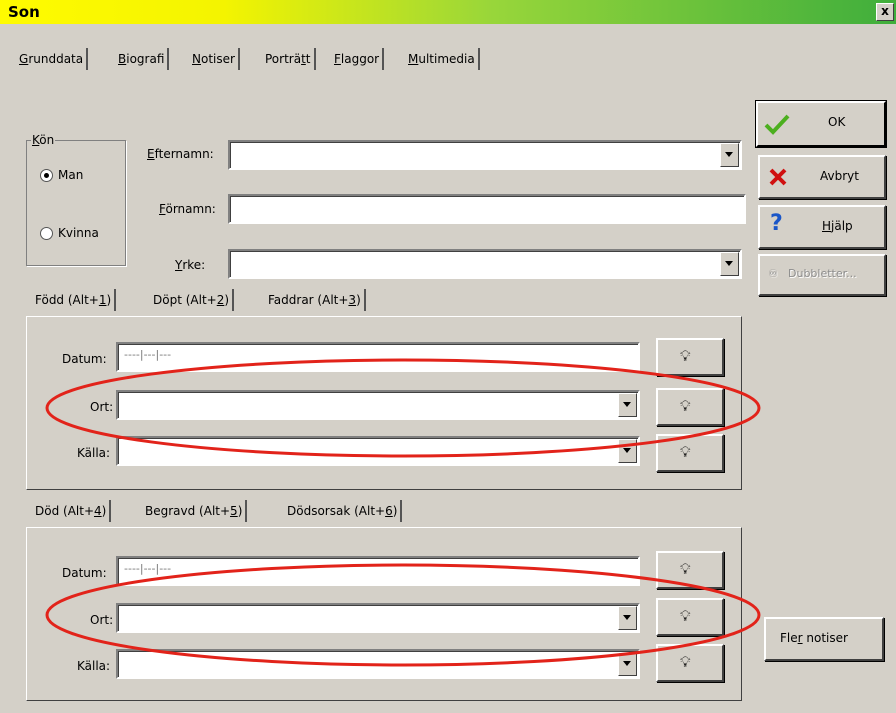  I want to click on fler-notiser-button: Fler notiser, so click(824, 639).